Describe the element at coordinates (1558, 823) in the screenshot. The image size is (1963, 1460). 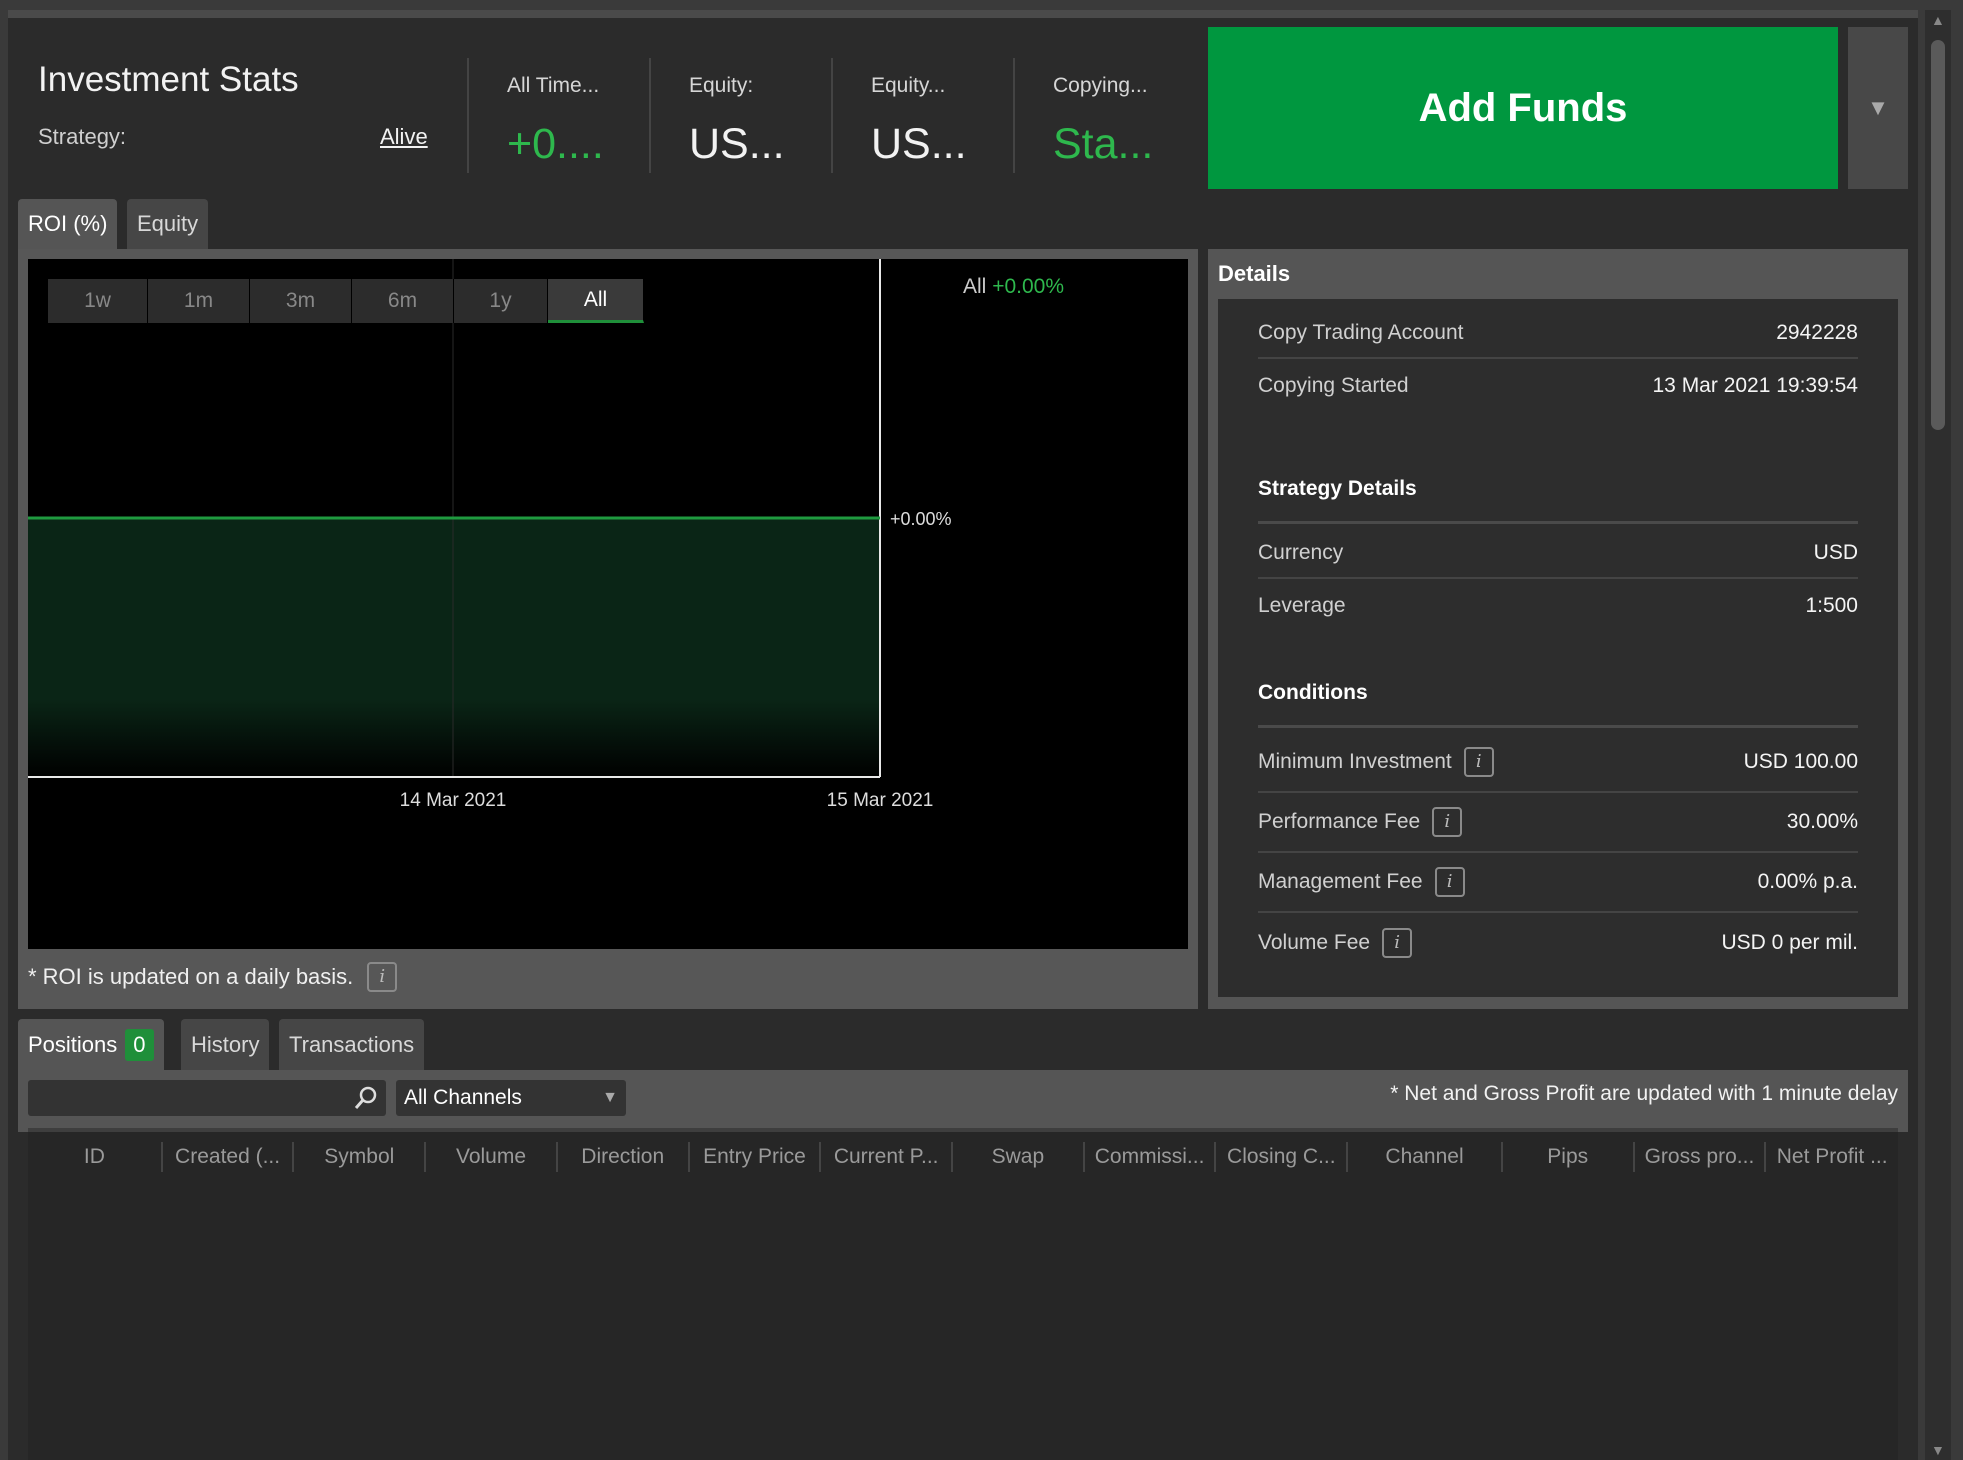
I see `detail-row: Performance Fee i 30.00%` at that location.